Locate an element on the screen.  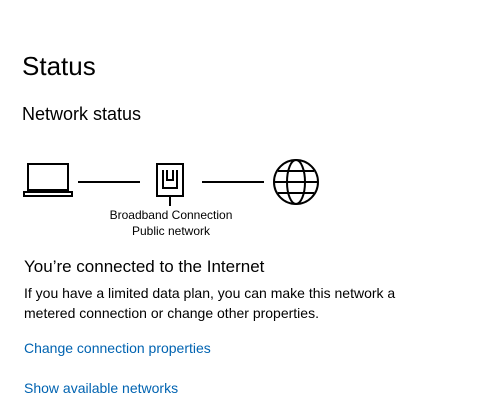
network-status-heading: Network status is located at coordinates (82, 114).